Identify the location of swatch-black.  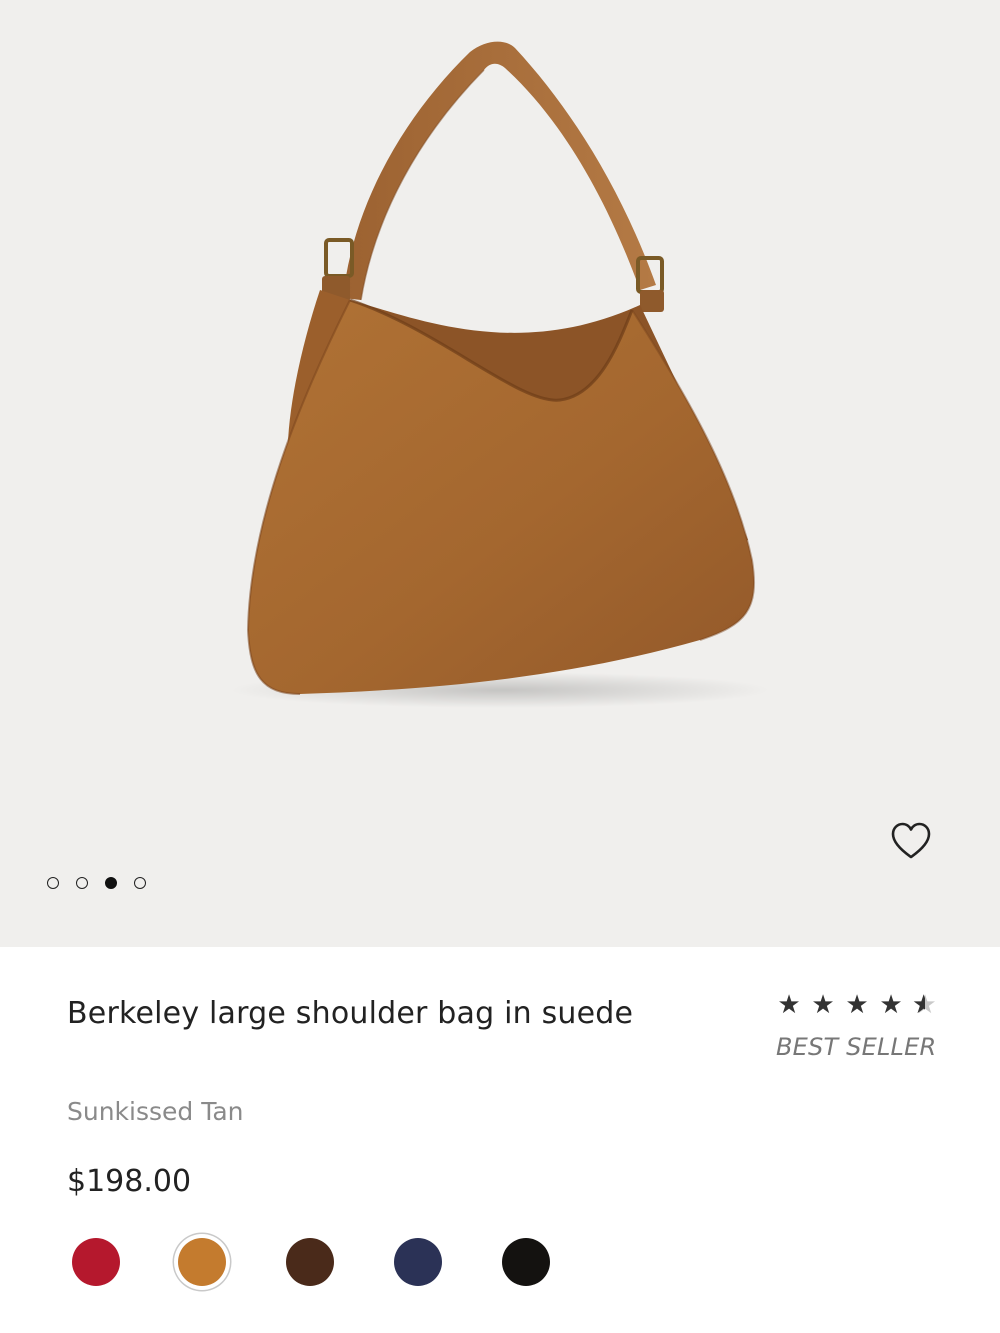
(526, 1262).